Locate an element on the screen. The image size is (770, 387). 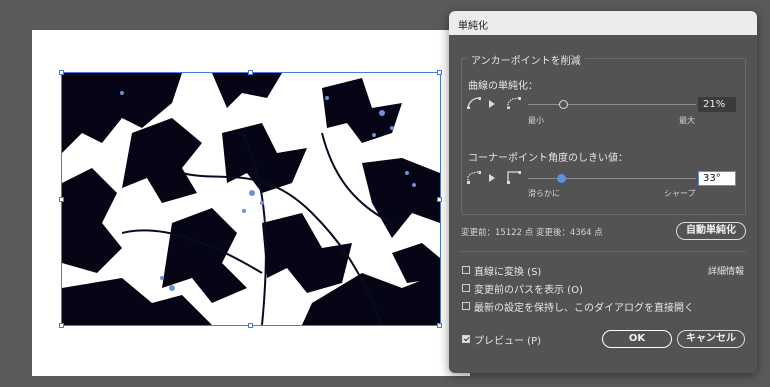
auto-simplify-button: 自動単純化 is located at coordinates (711, 231).